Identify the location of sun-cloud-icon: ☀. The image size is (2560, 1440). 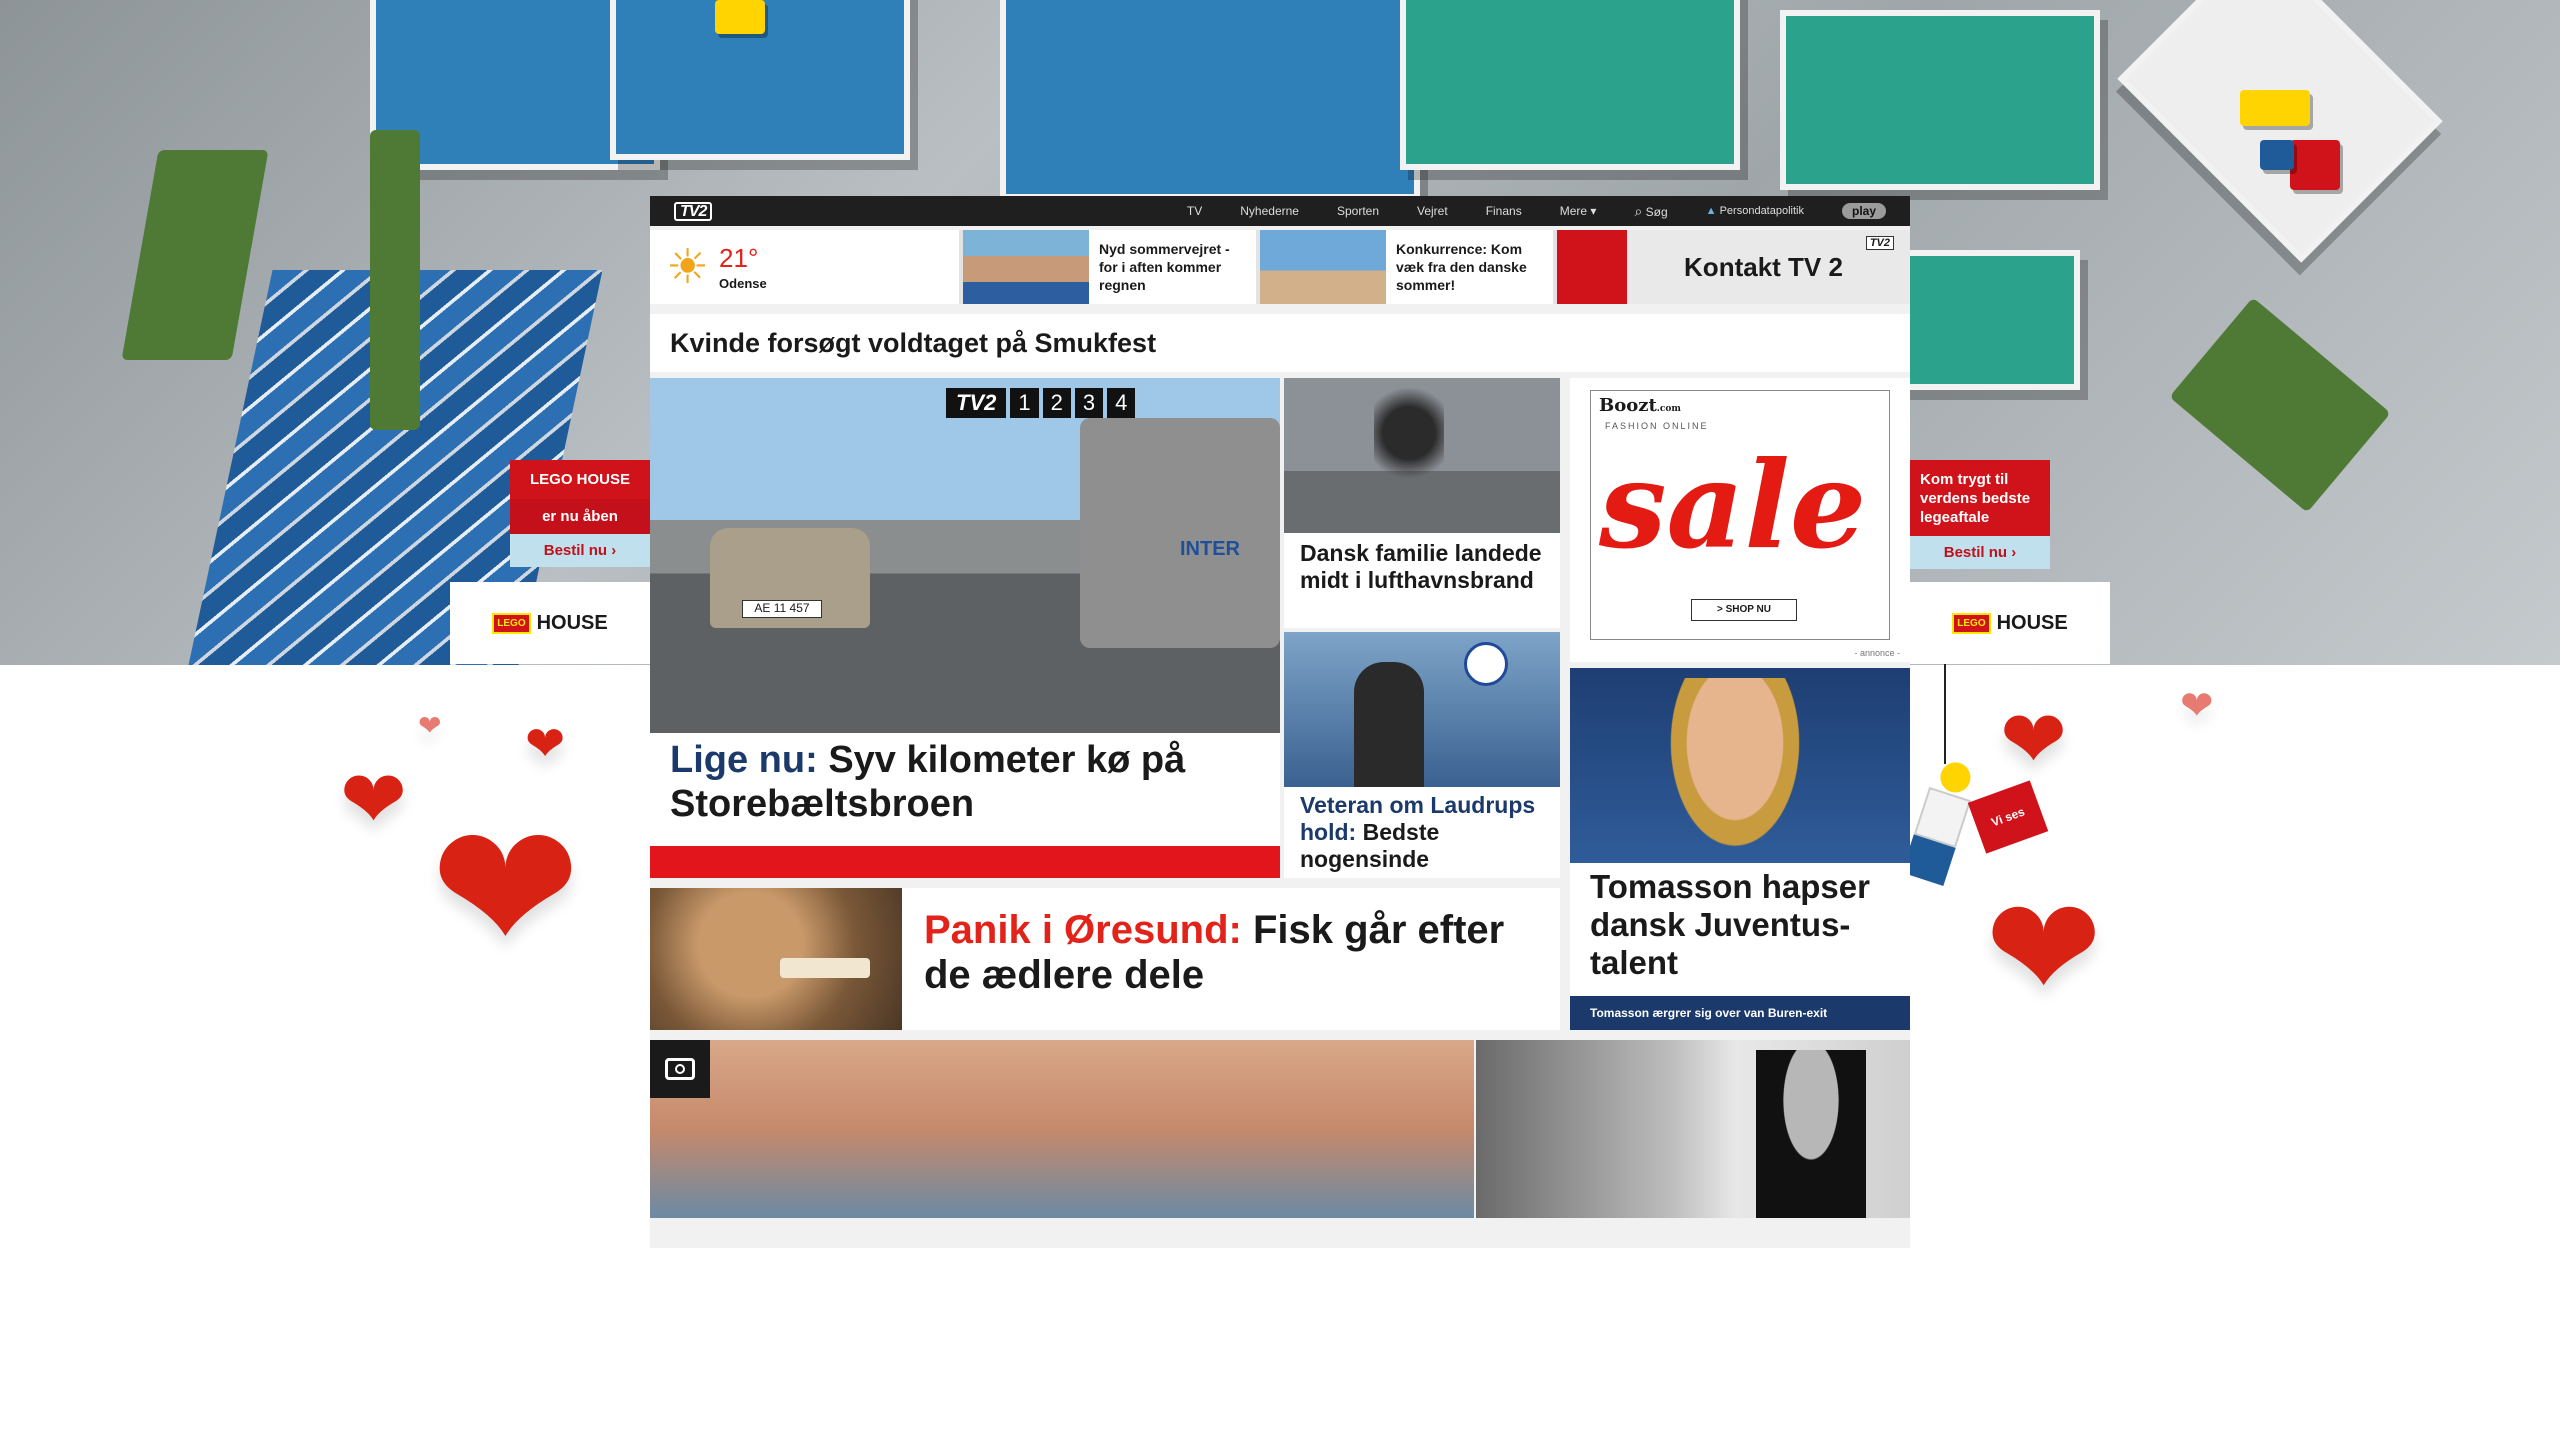
(688, 267).